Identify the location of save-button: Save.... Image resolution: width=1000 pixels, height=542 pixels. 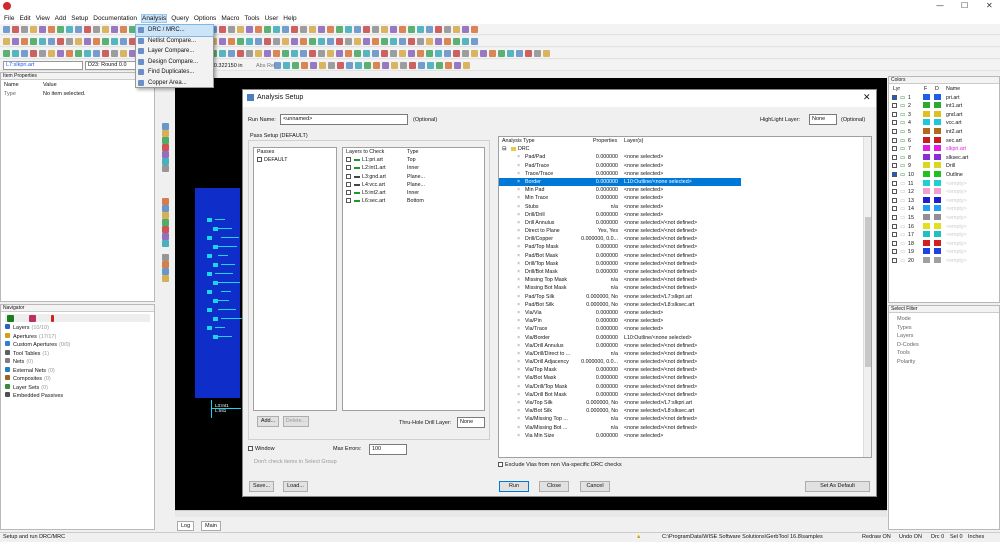
(261, 486).